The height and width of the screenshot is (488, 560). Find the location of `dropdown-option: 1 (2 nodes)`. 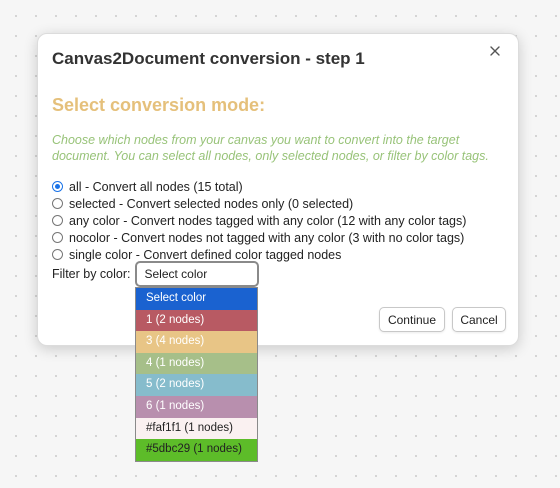

dropdown-option: 1 (2 nodes) is located at coordinates (196, 320).